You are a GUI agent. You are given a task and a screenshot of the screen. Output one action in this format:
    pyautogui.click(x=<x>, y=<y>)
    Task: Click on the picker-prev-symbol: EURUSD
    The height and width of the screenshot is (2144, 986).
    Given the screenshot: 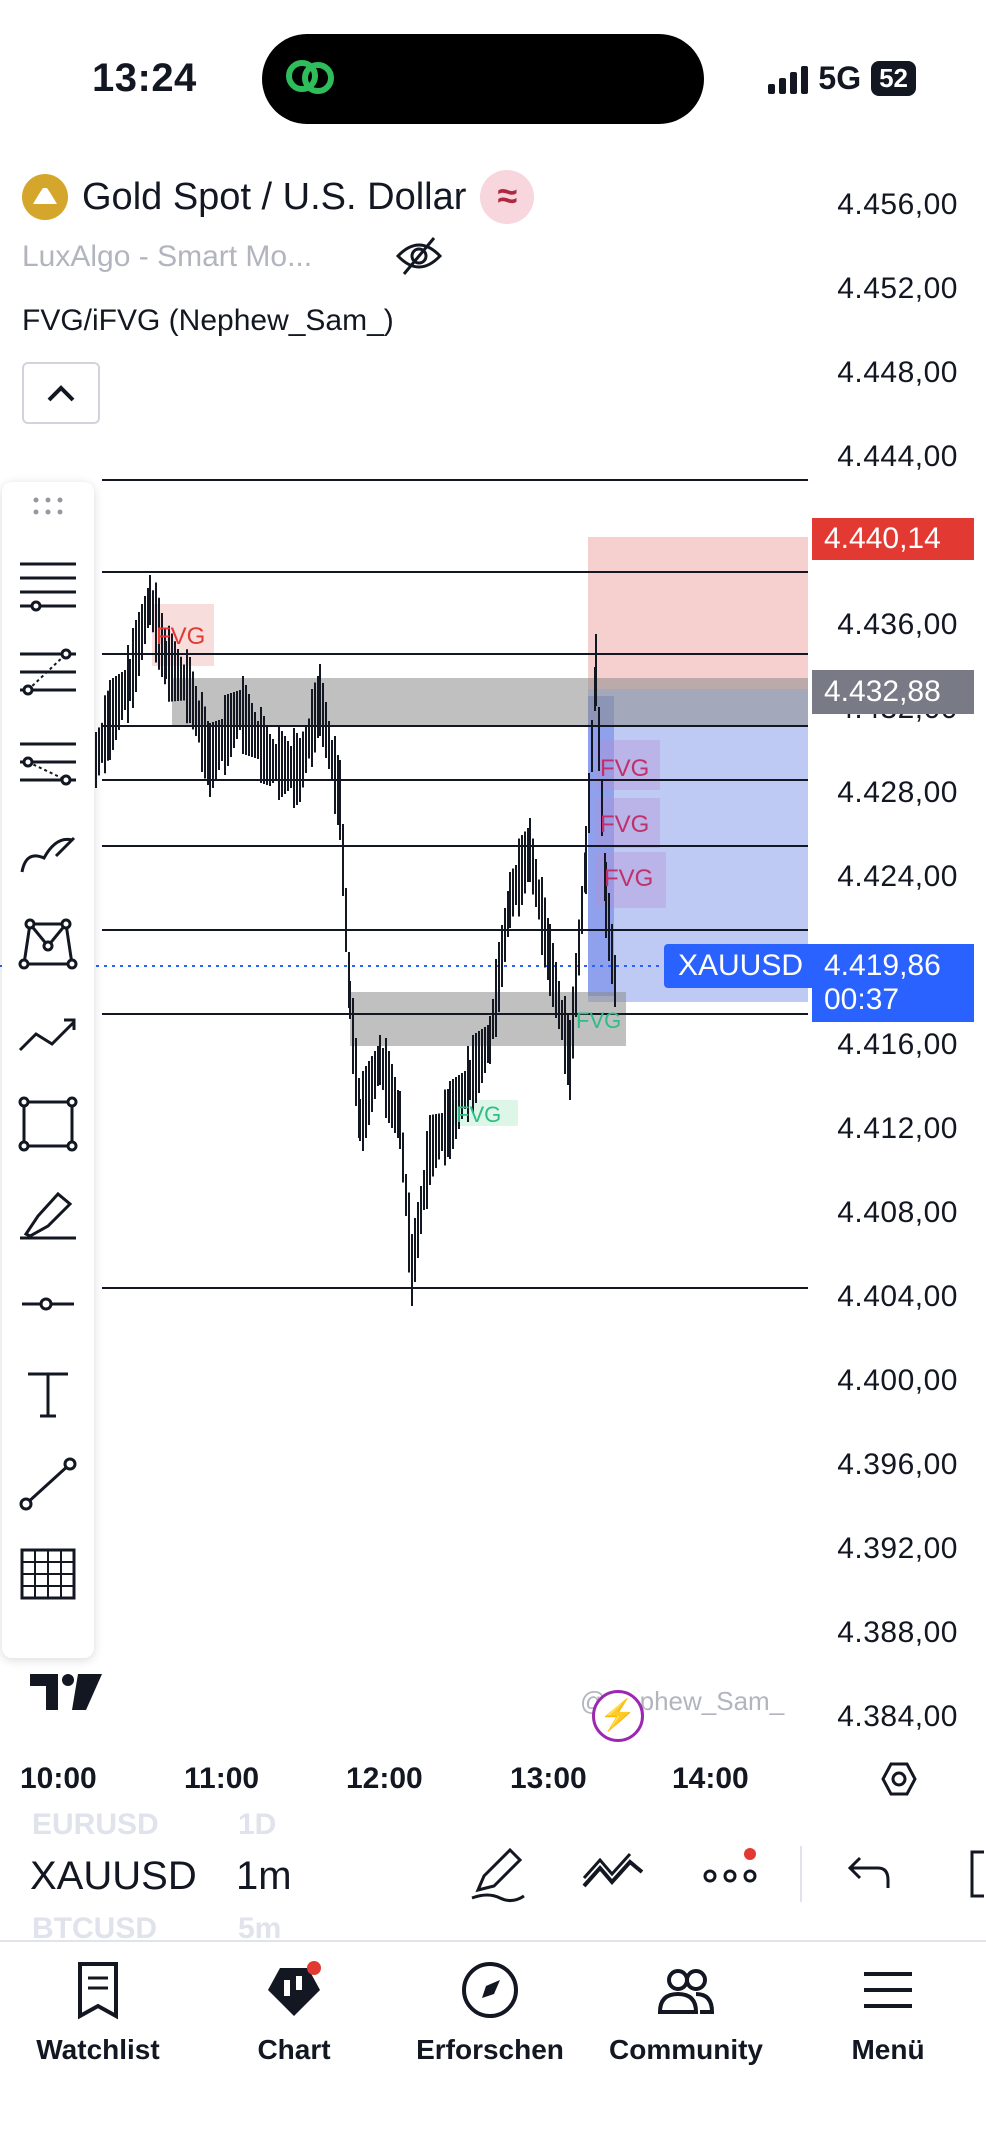 What is the action you would take?
    pyautogui.click(x=95, y=1825)
    